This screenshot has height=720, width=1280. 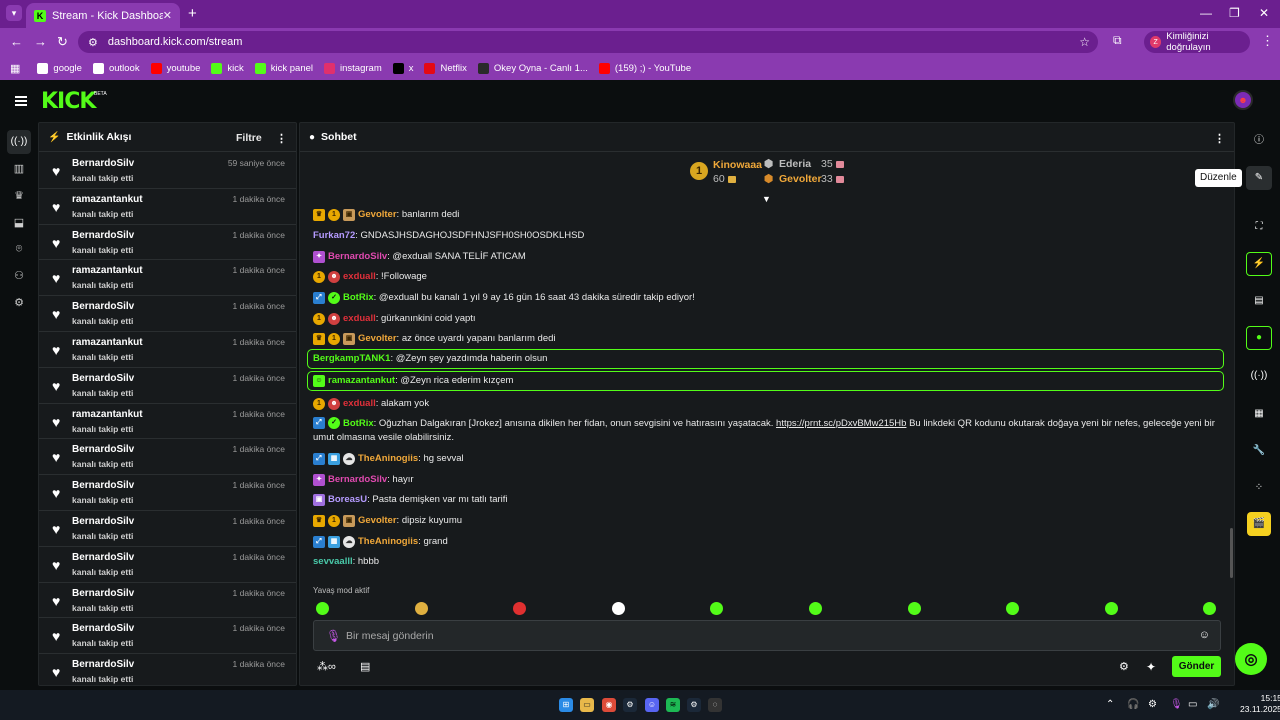 What do you see at coordinates (1110, 704) in the screenshot?
I see `tray-chevron-icon: ⌃` at bounding box center [1110, 704].